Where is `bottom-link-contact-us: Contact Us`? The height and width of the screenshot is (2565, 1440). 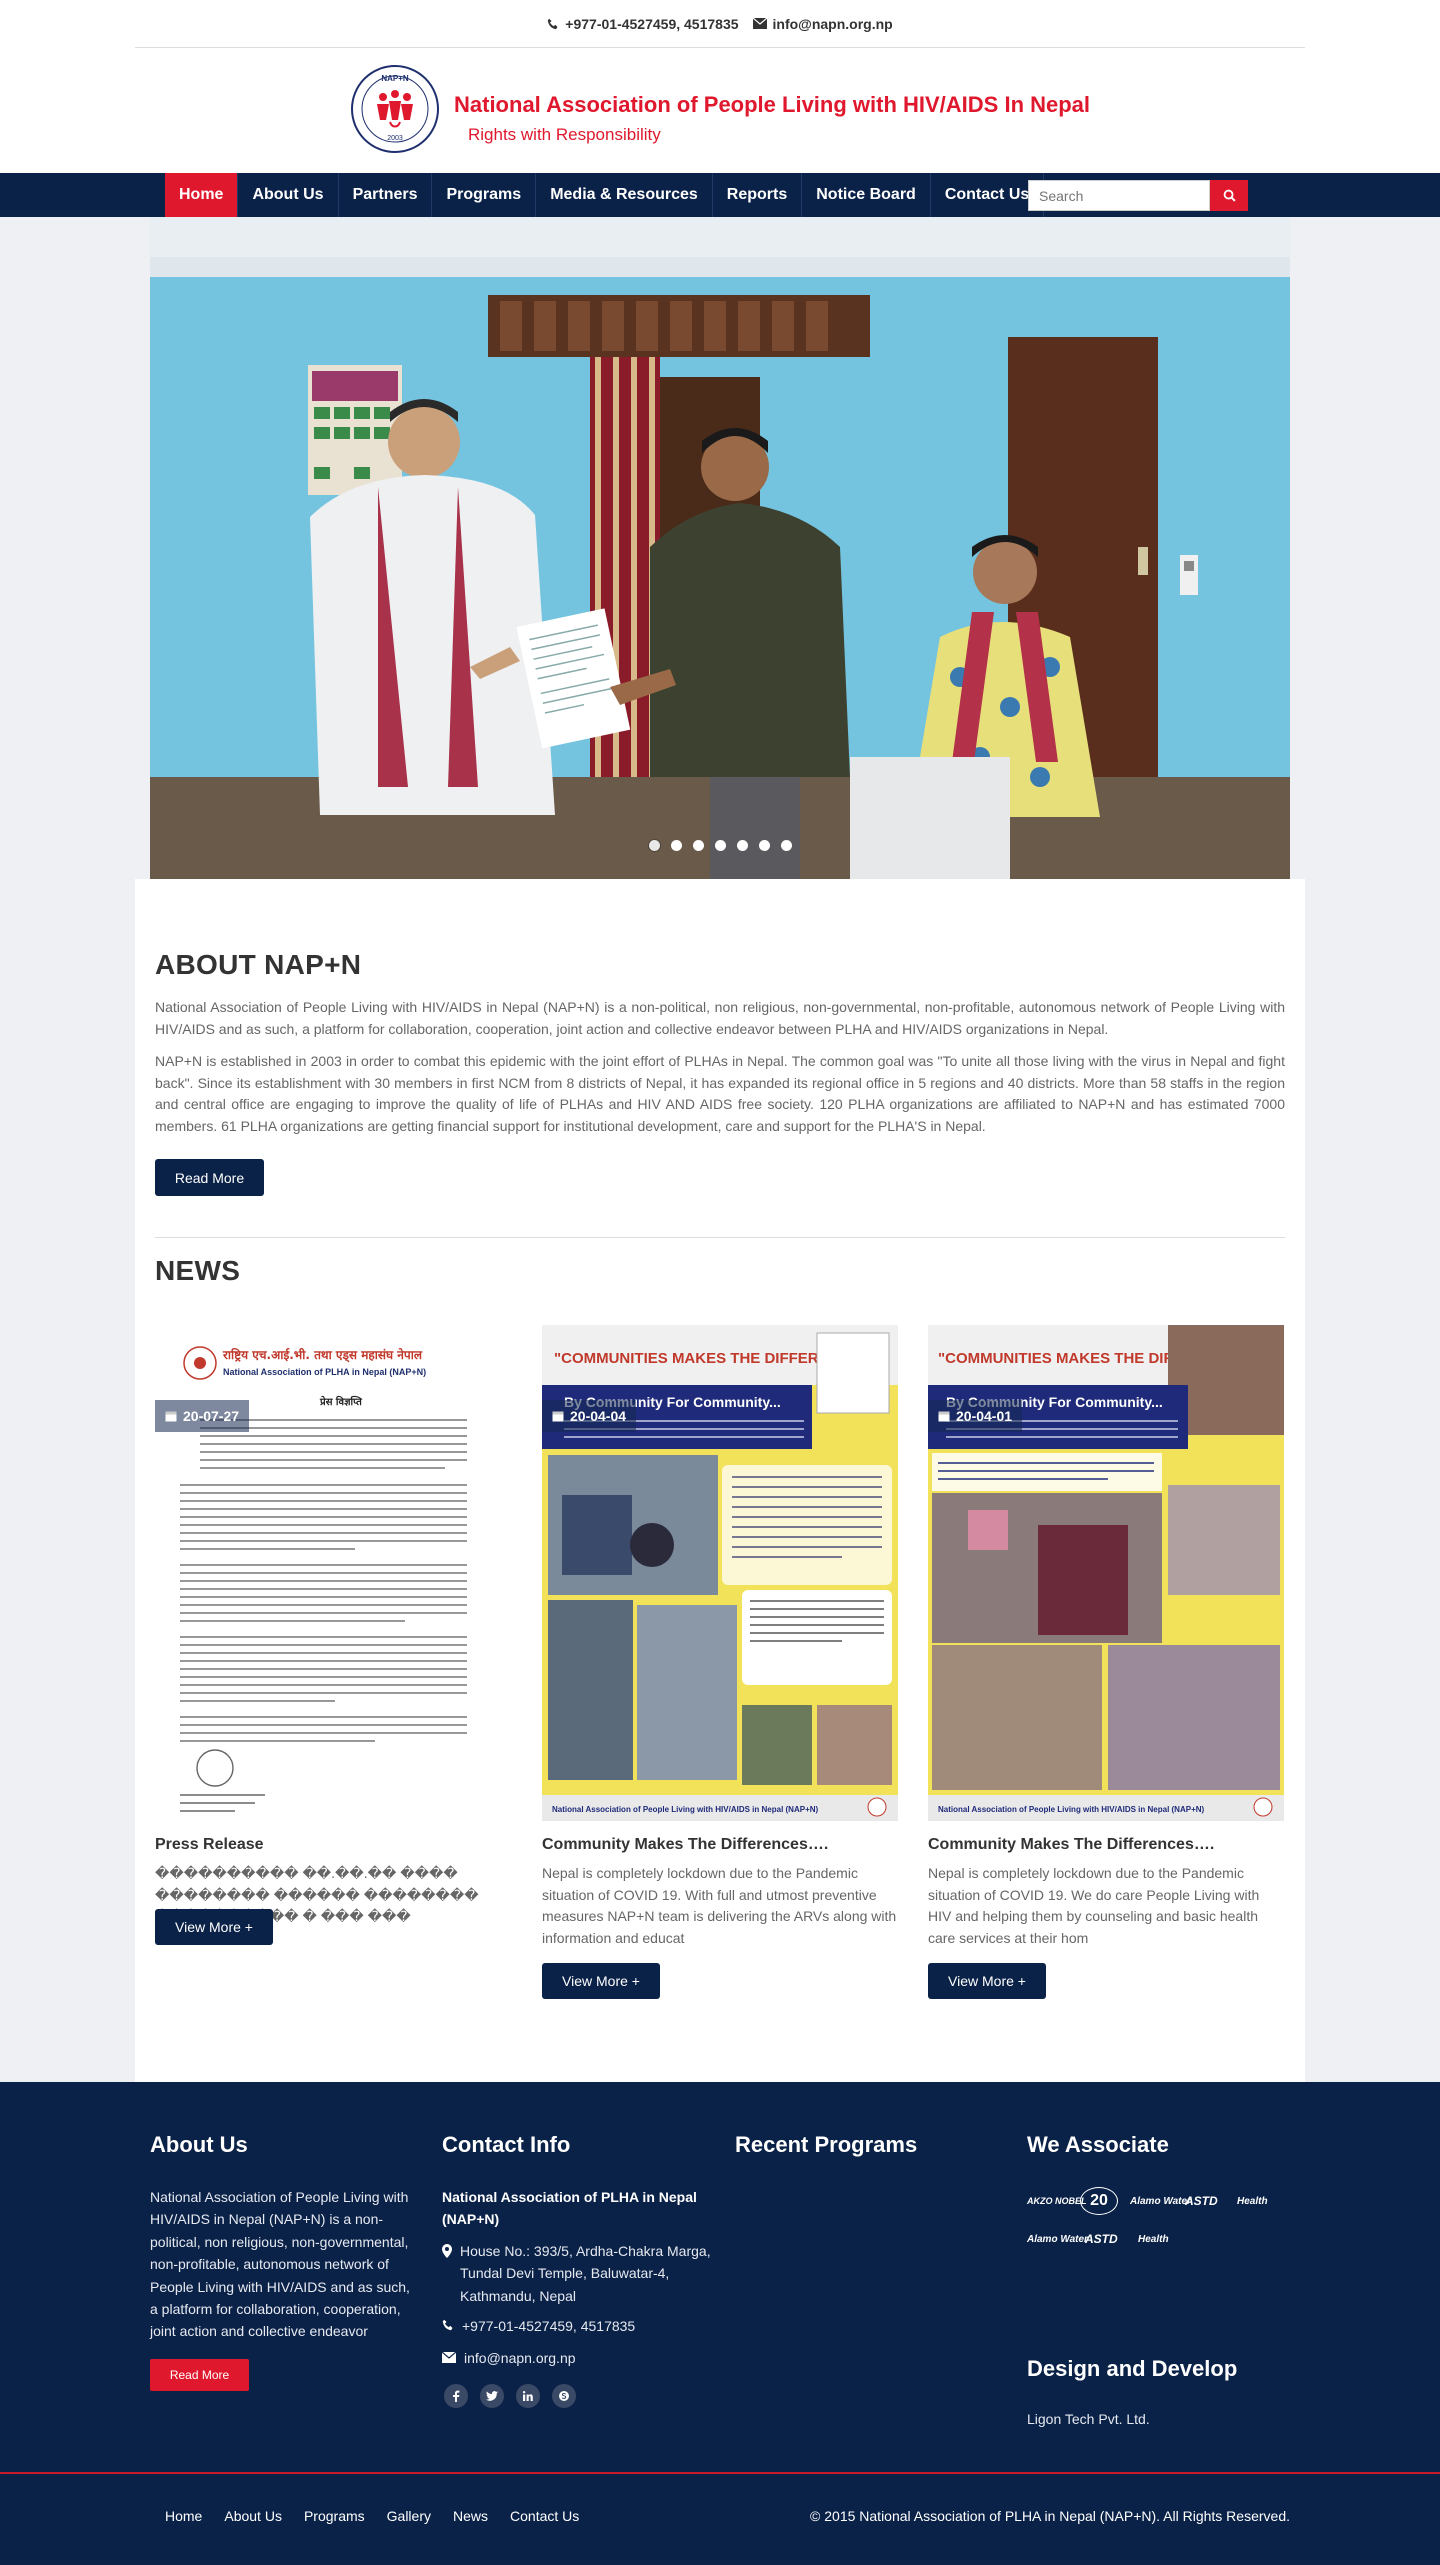
bottom-link-contact-us: Contact Us is located at coordinates (544, 2516).